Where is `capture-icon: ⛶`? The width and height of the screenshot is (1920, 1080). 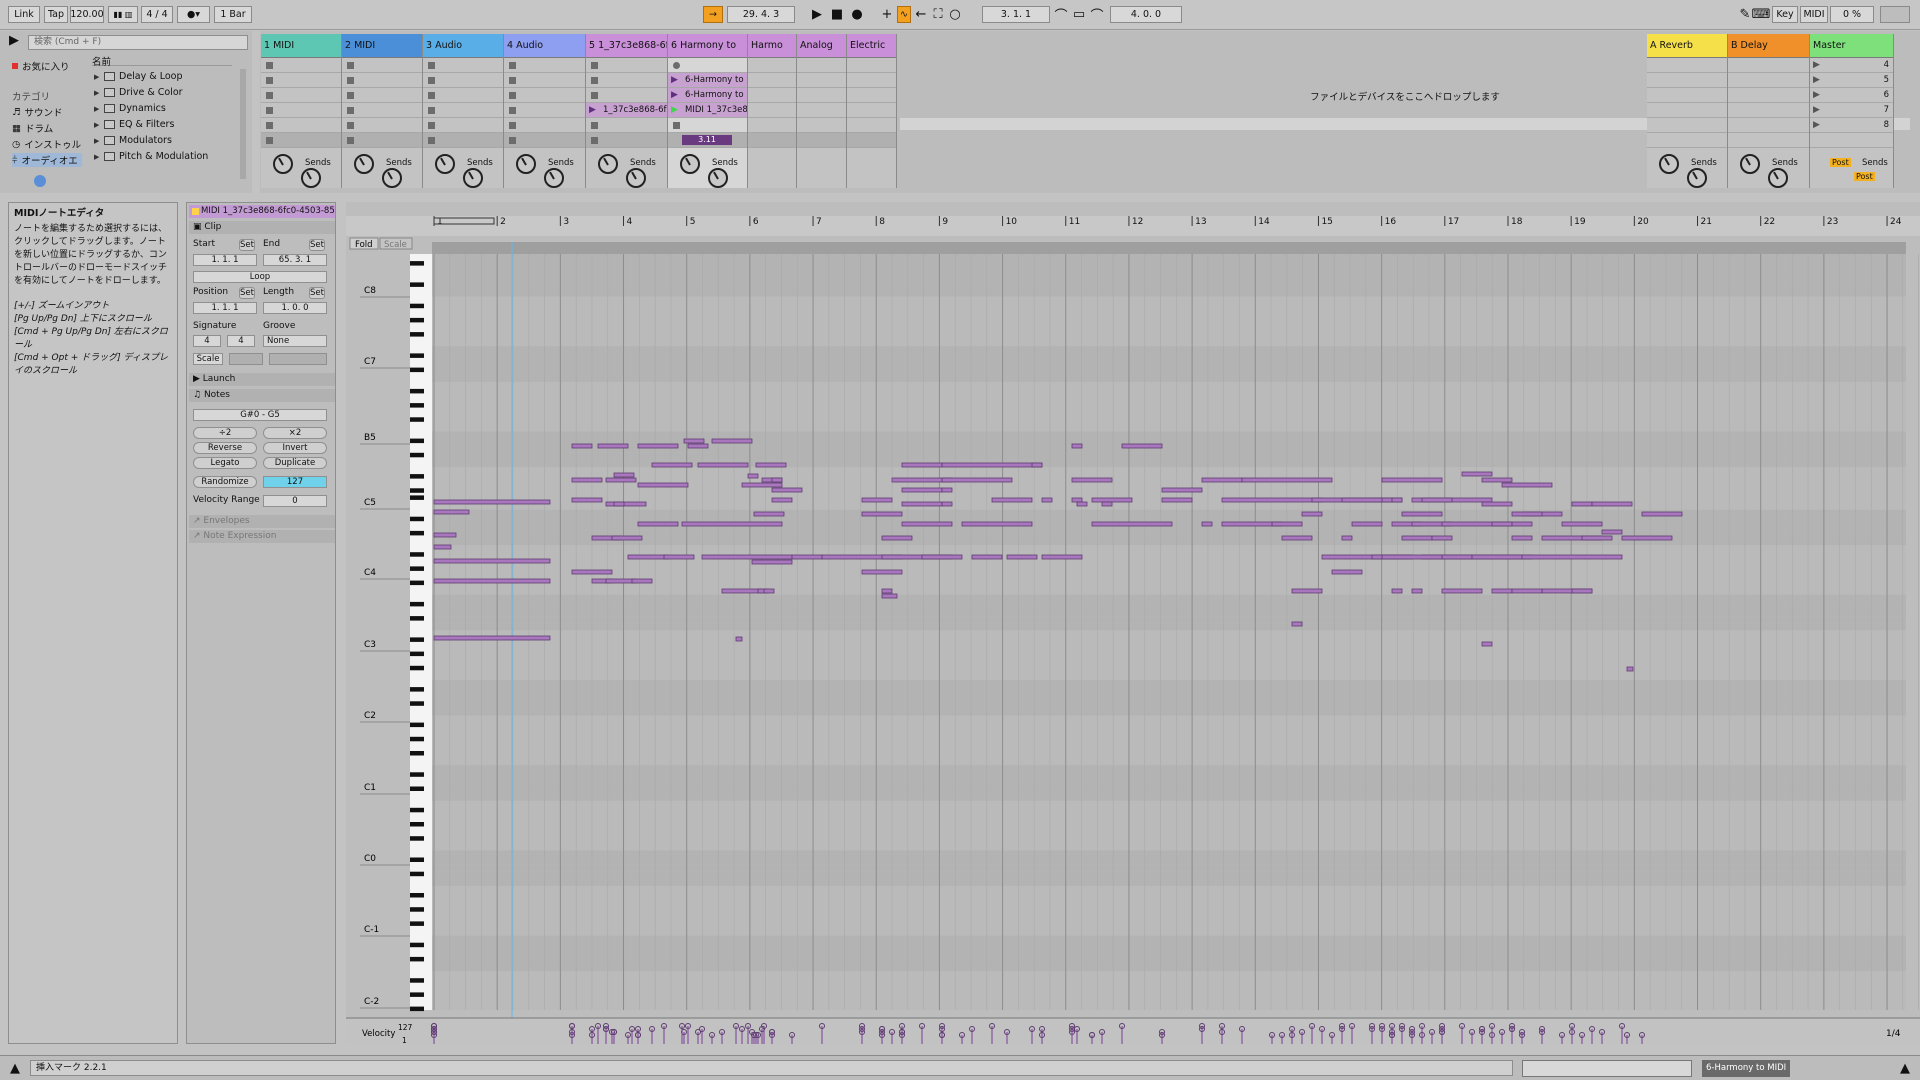 capture-icon: ⛶ is located at coordinates (938, 14).